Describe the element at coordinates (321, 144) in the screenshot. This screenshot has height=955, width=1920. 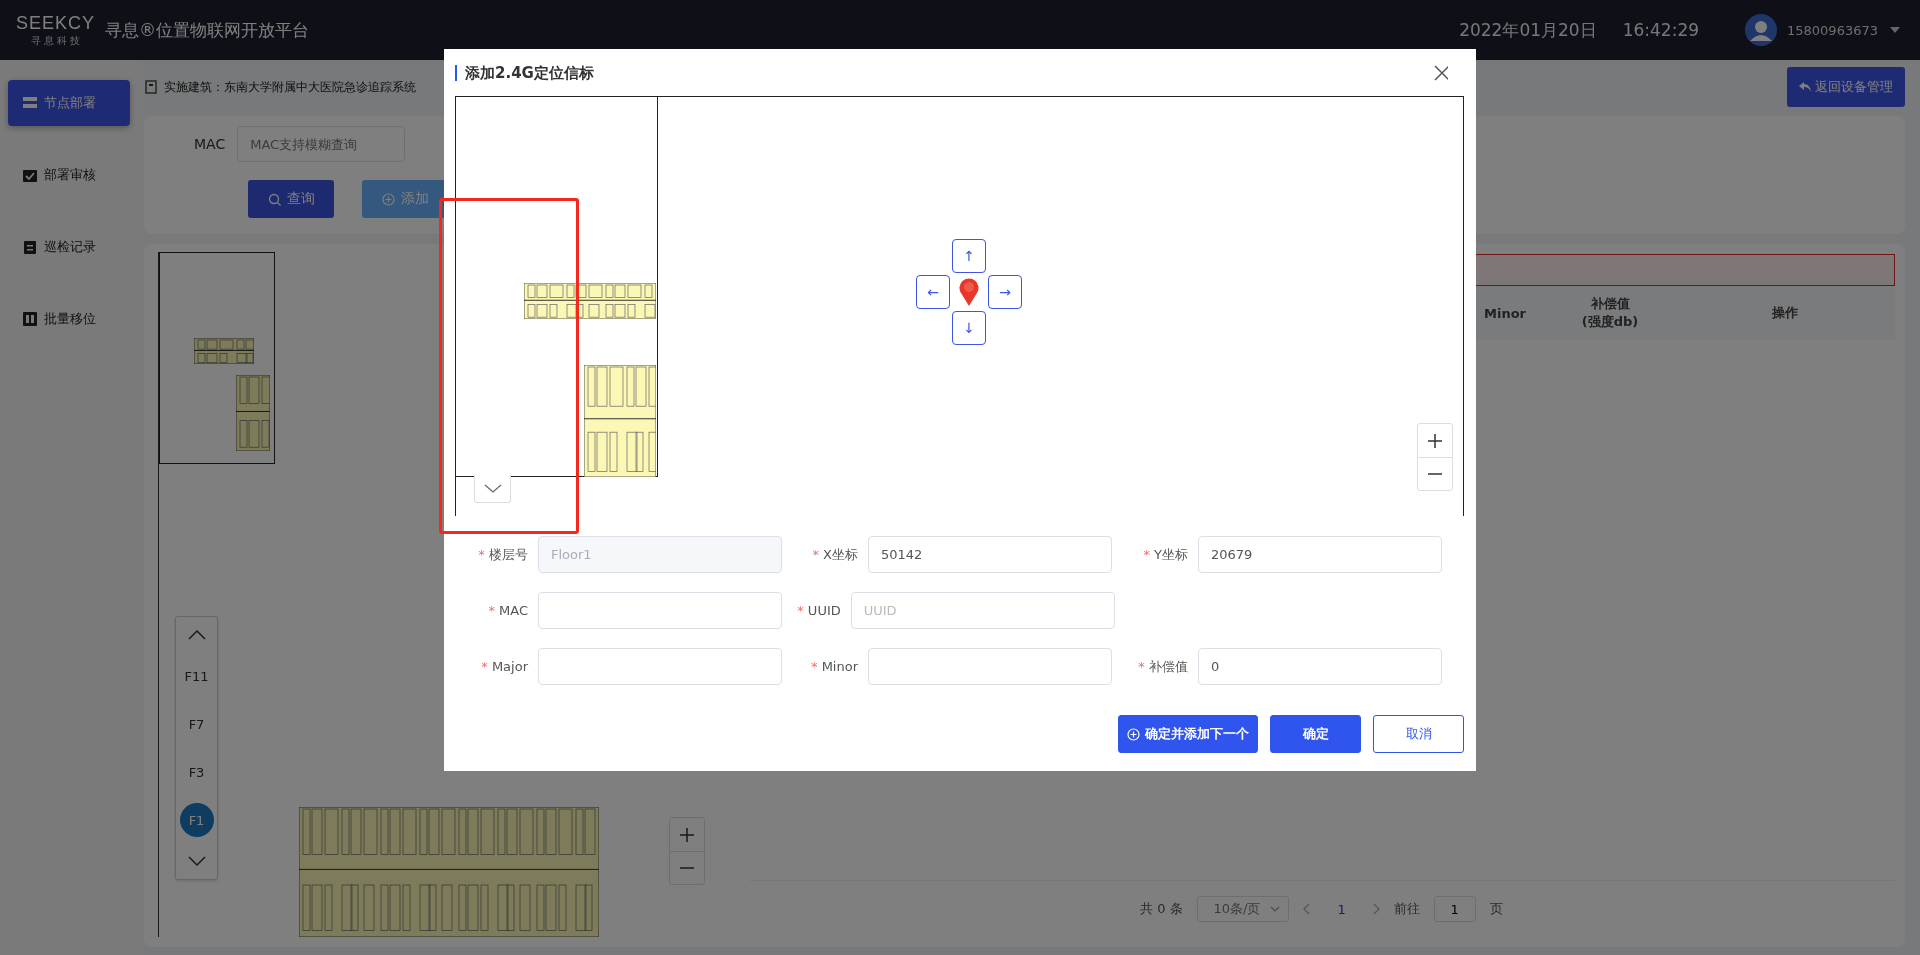
I see `mac-search-field: MAC支持模糊查询` at that location.